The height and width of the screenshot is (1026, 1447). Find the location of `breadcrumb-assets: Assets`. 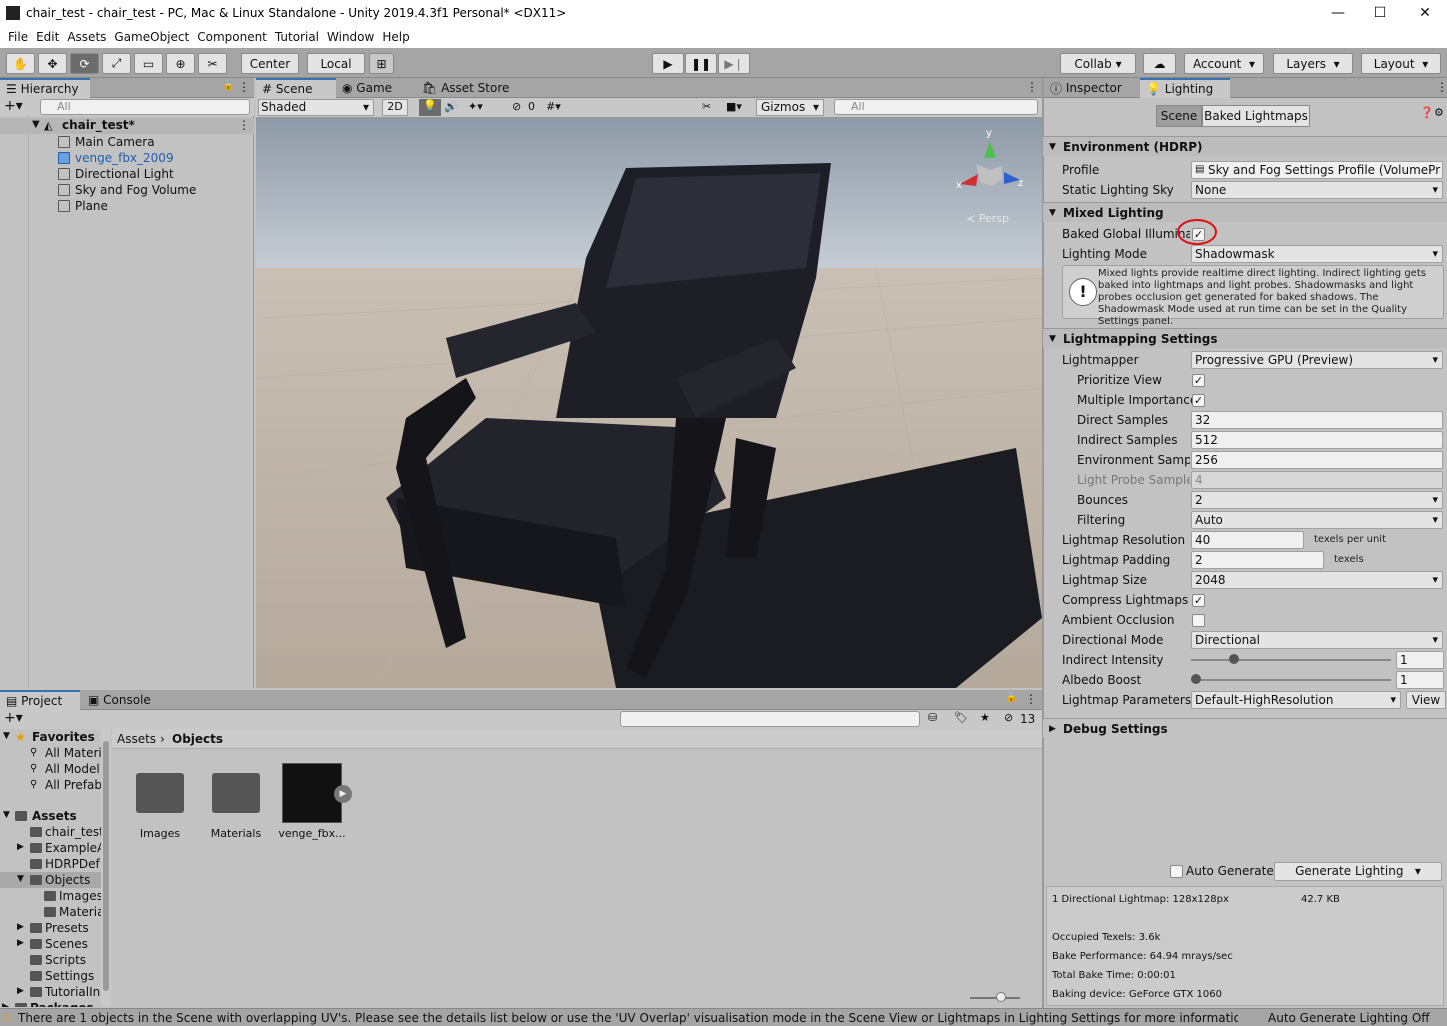

breadcrumb-assets: Assets is located at coordinates (136, 739).